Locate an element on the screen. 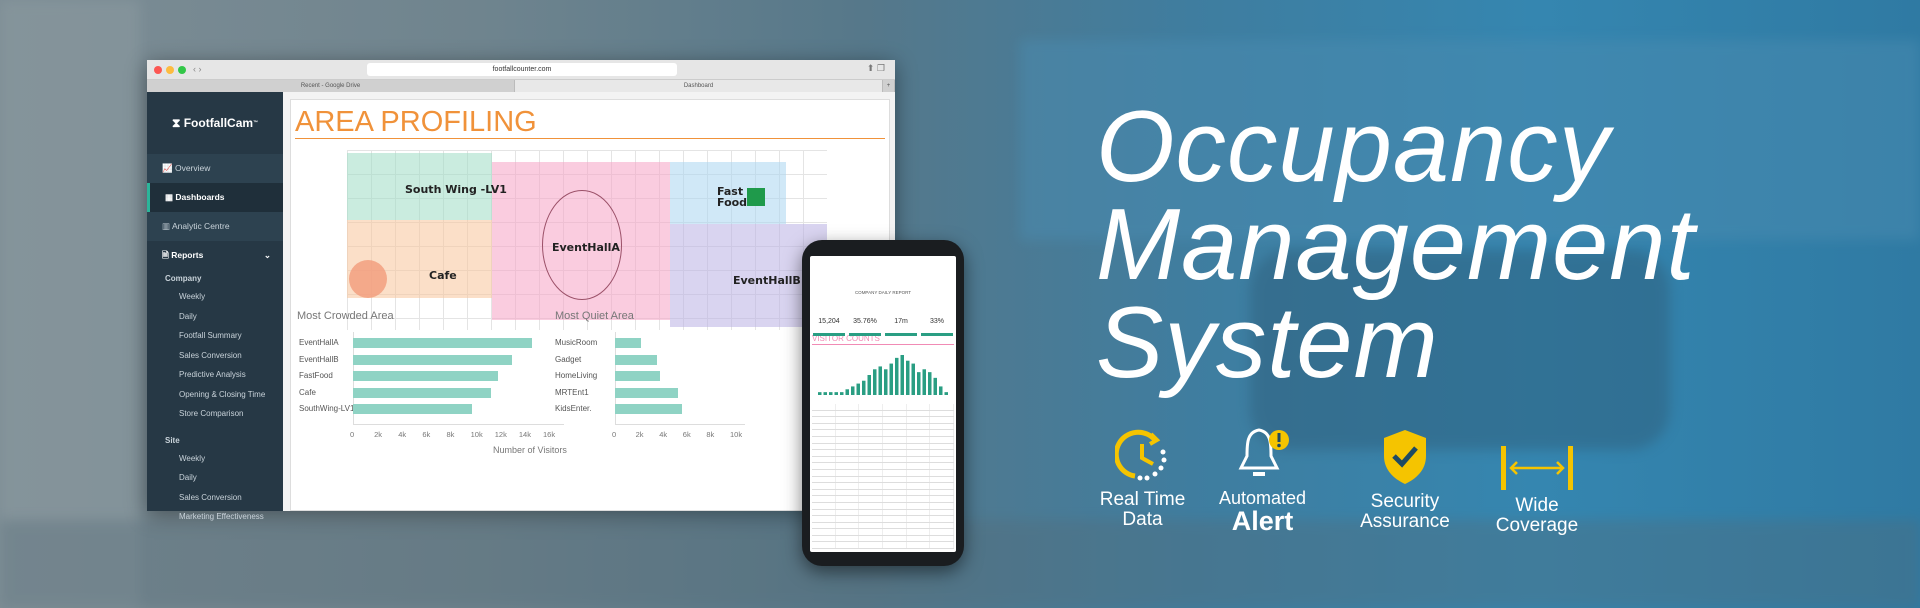 The width and height of the screenshot is (1920, 608). bar-mrtent1 is located at coordinates (646, 392).